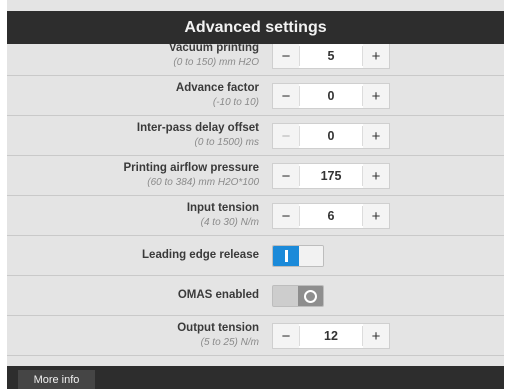  What do you see at coordinates (200, 255) in the screenshot?
I see `setting-label: Leading edge release` at bounding box center [200, 255].